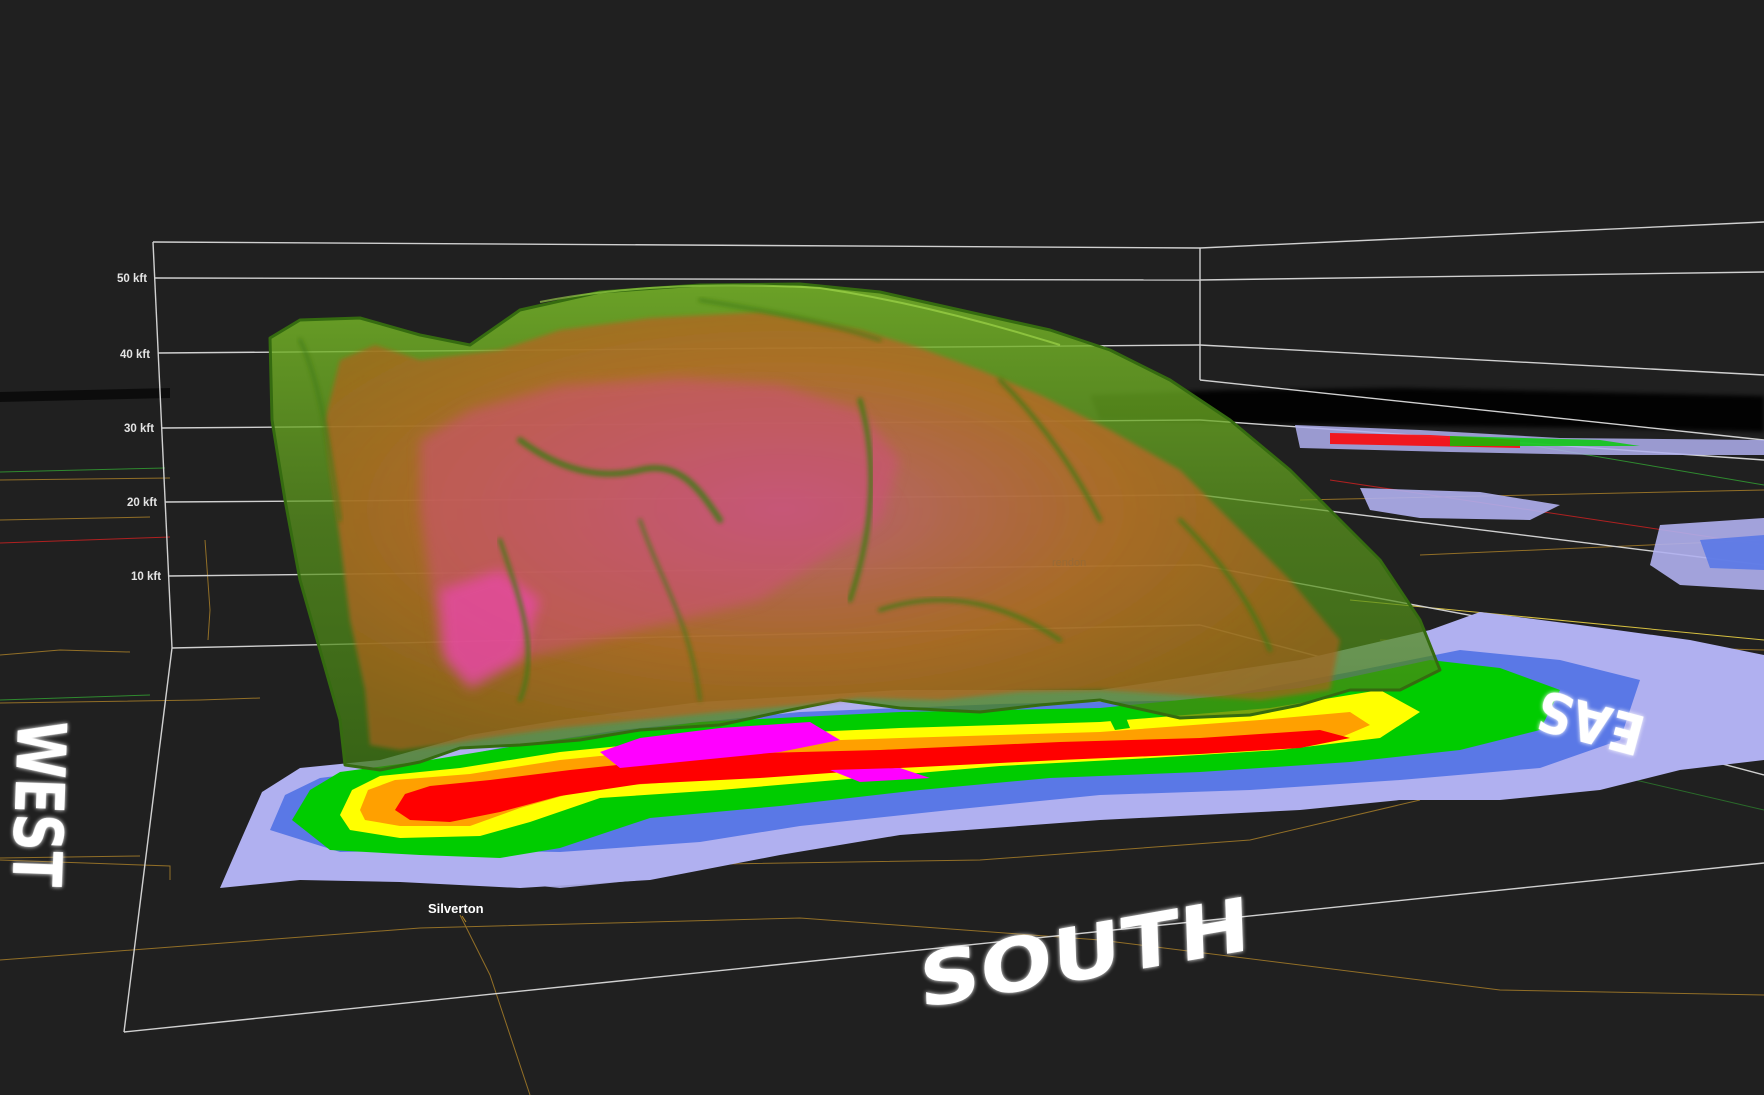 The height and width of the screenshot is (1095, 1764). What do you see at coordinates (132, 279) in the screenshot?
I see `altitude-tick-50: 50 kft` at bounding box center [132, 279].